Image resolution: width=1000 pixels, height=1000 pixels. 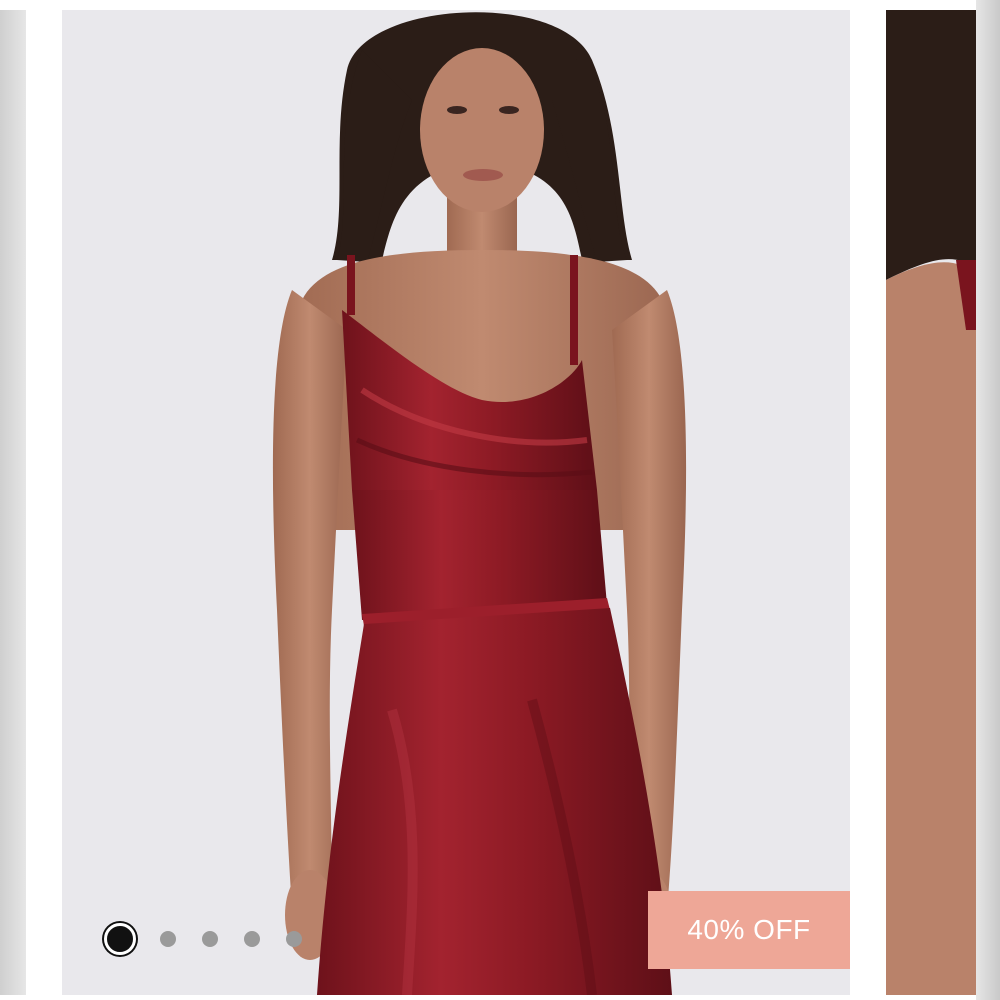 What do you see at coordinates (749, 930) in the screenshot?
I see `discount-badge: 40% OFF` at bounding box center [749, 930].